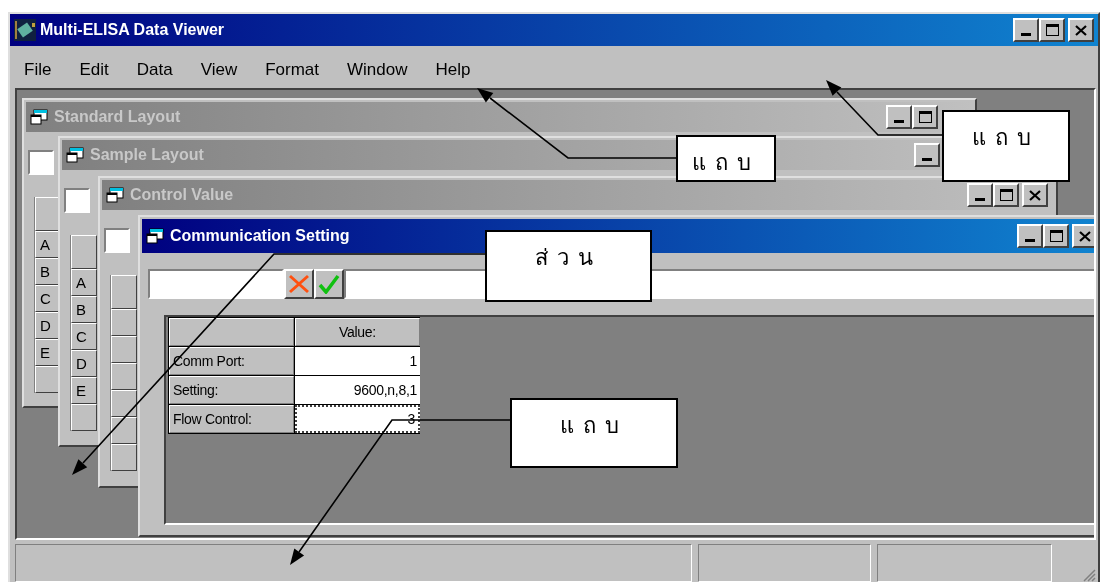  Describe the element at coordinates (84, 390) in the screenshot. I see `row-header: E` at that location.